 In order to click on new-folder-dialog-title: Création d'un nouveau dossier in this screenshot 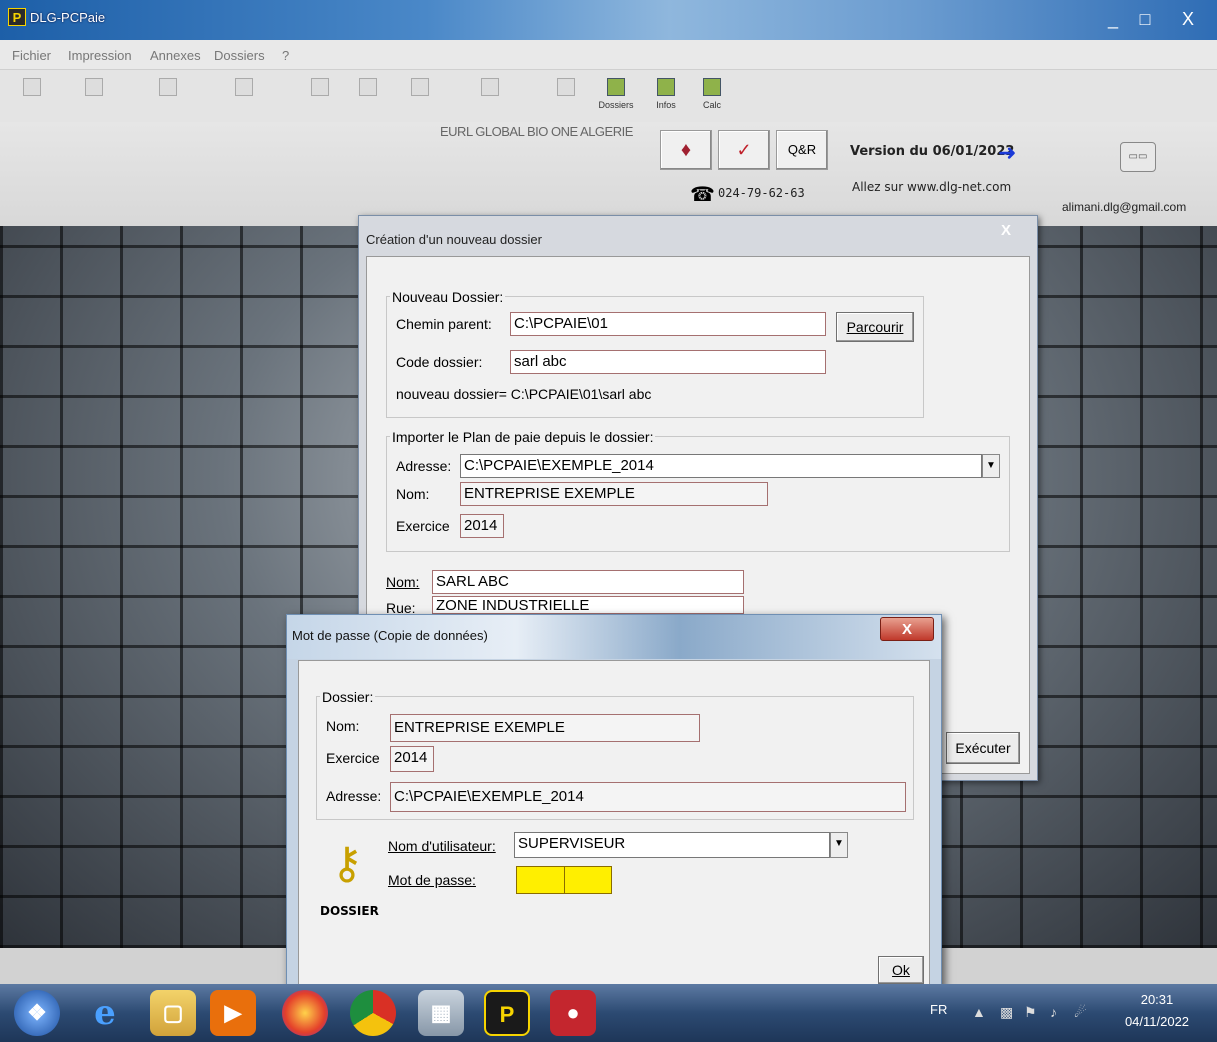, I will do `click(454, 239)`.